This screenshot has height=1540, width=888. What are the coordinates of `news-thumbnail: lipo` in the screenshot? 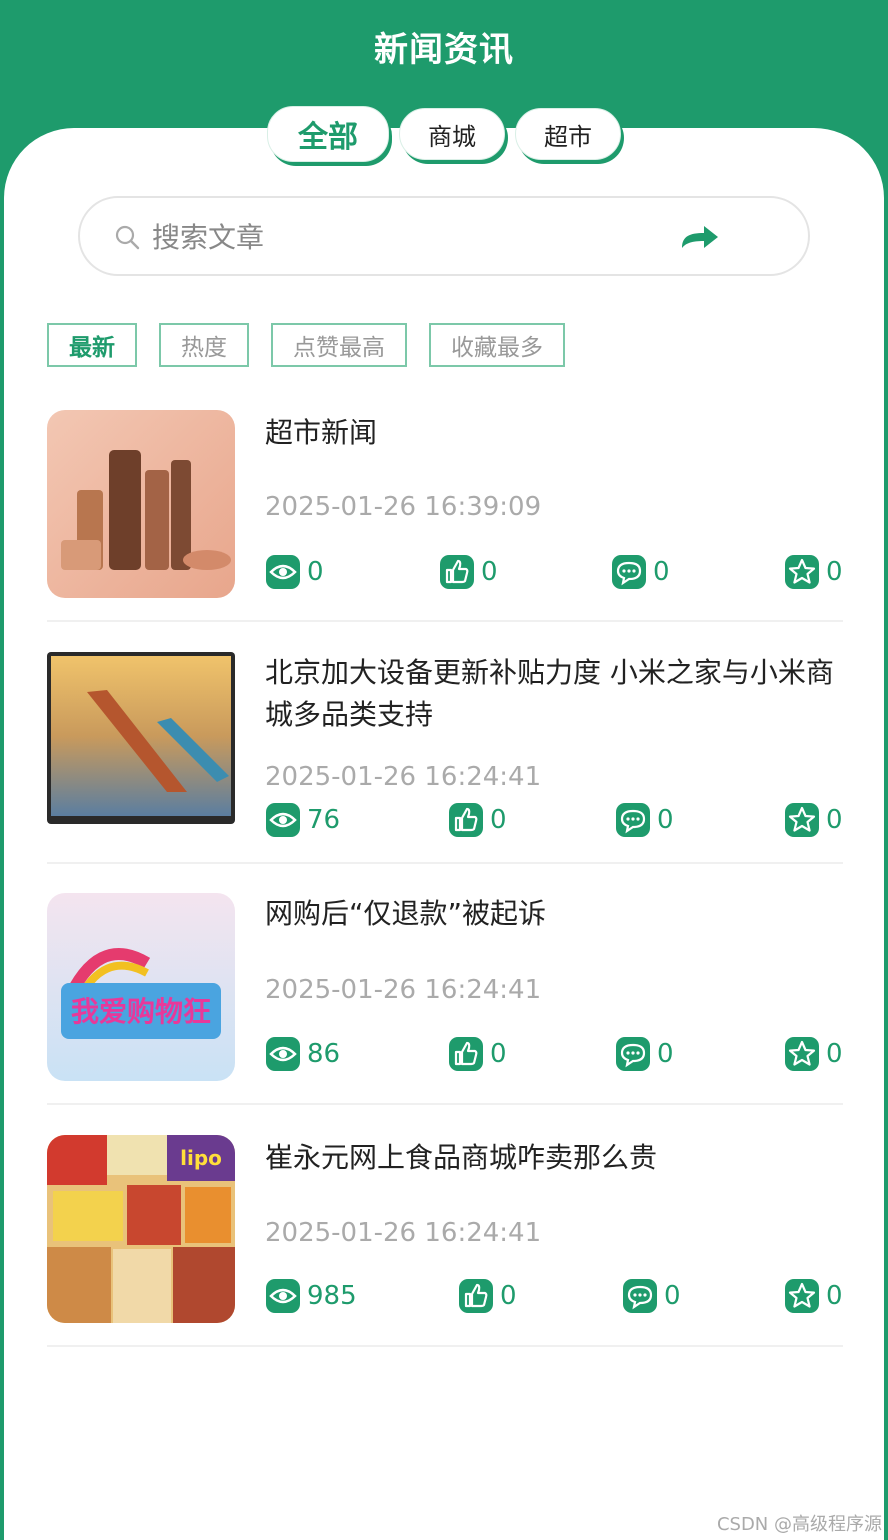 It's located at (141, 1229).